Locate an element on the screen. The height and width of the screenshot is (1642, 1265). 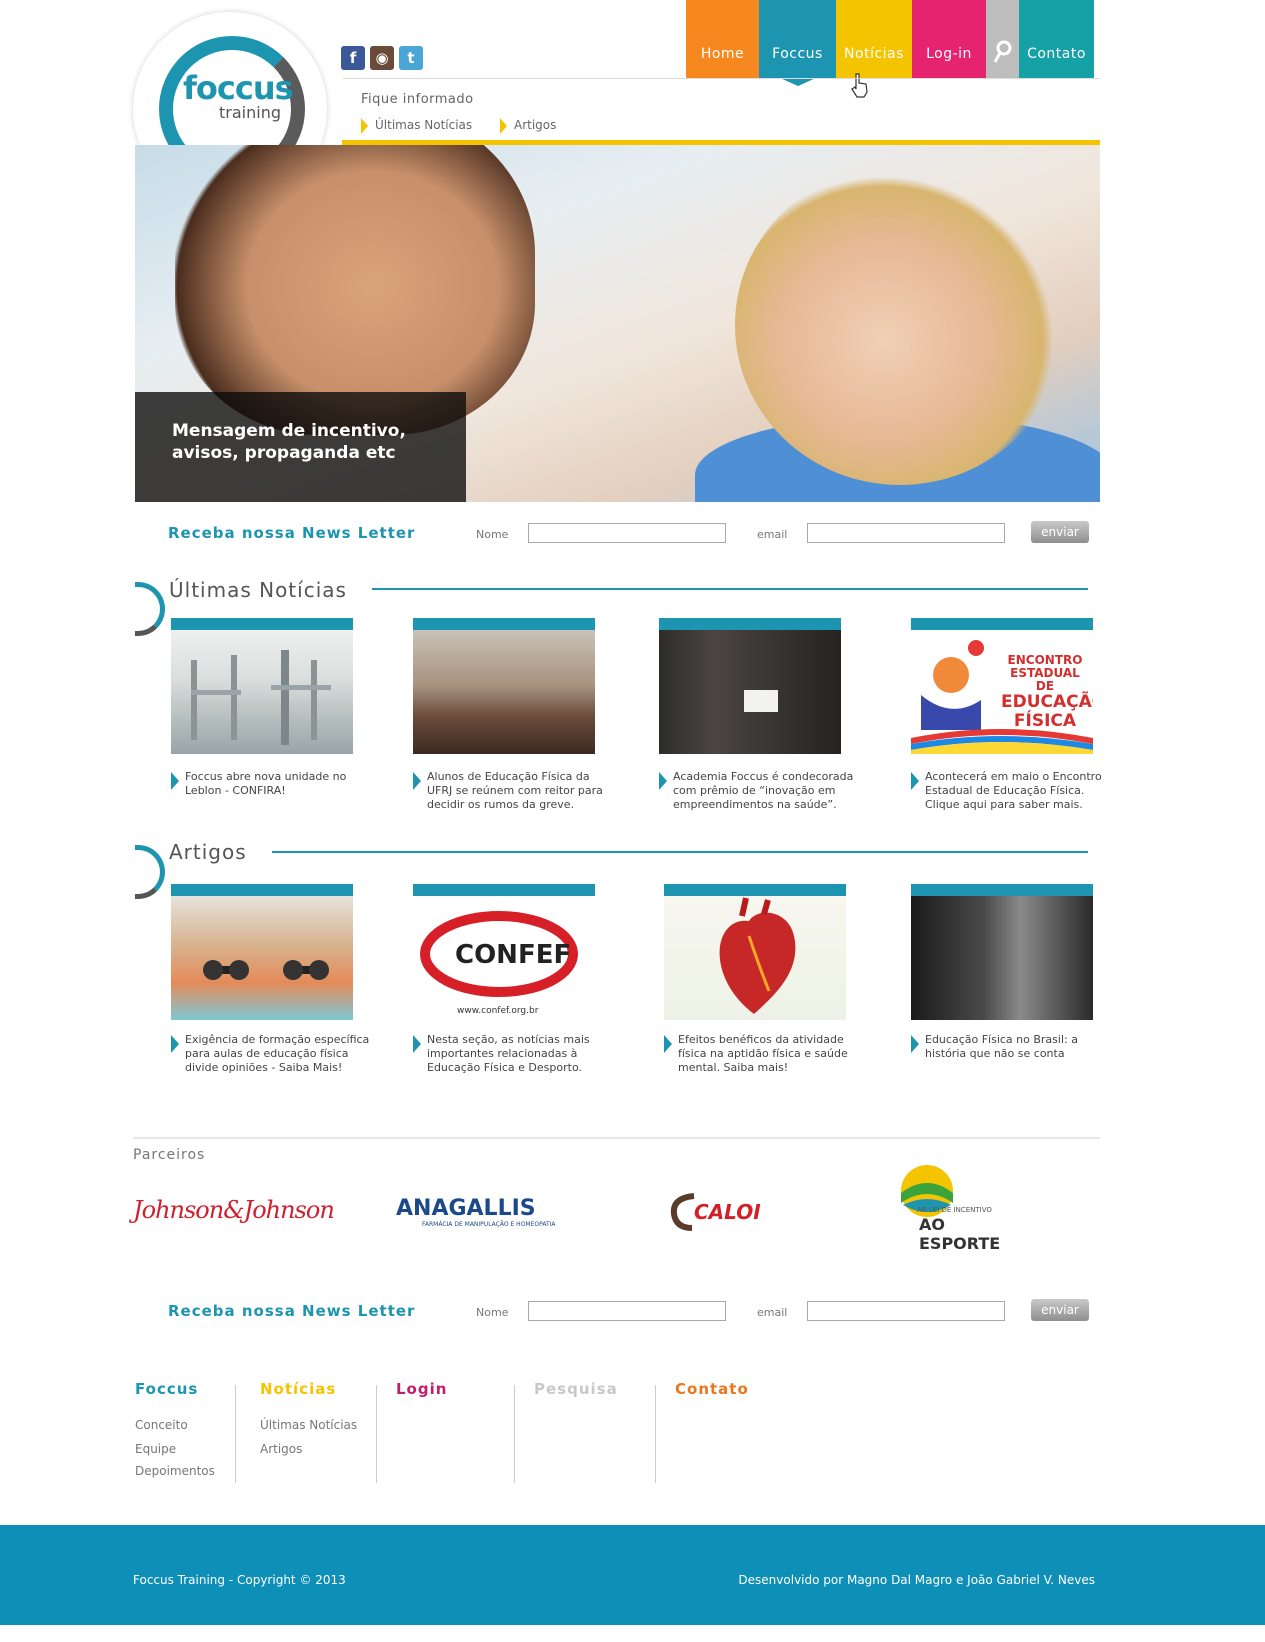
partners-divider is located at coordinates (616, 1138).